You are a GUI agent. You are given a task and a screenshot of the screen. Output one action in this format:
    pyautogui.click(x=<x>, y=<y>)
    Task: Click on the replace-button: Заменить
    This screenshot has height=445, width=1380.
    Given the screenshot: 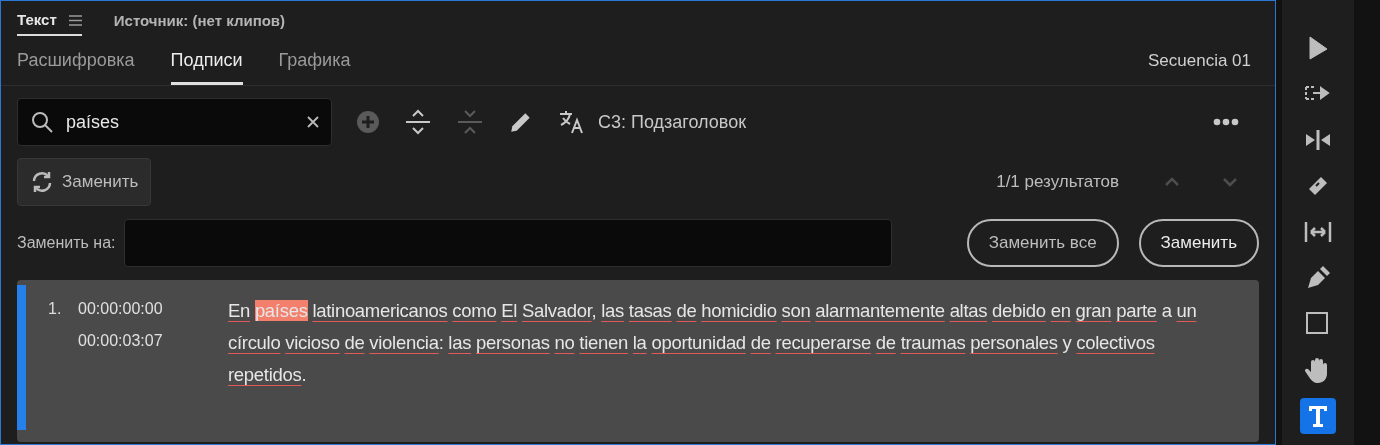 What is the action you would take?
    pyautogui.click(x=1198, y=243)
    